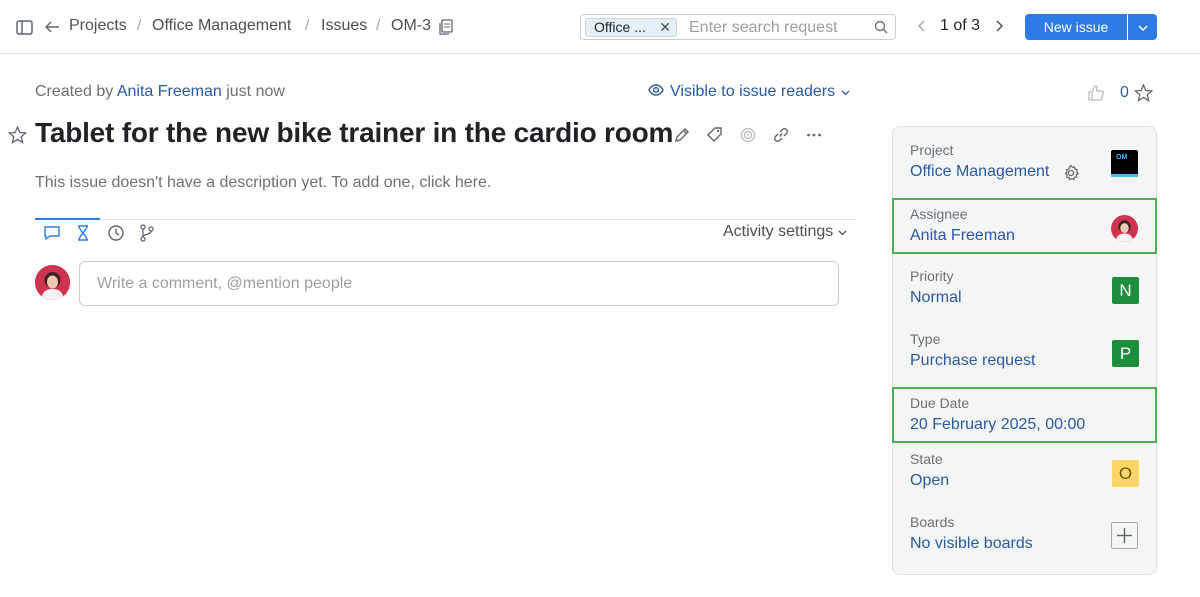 The width and height of the screenshot is (1200, 597). What do you see at coordinates (962, 236) in the screenshot?
I see `field-value: Anita Freeman` at bounding box center [962, 236].